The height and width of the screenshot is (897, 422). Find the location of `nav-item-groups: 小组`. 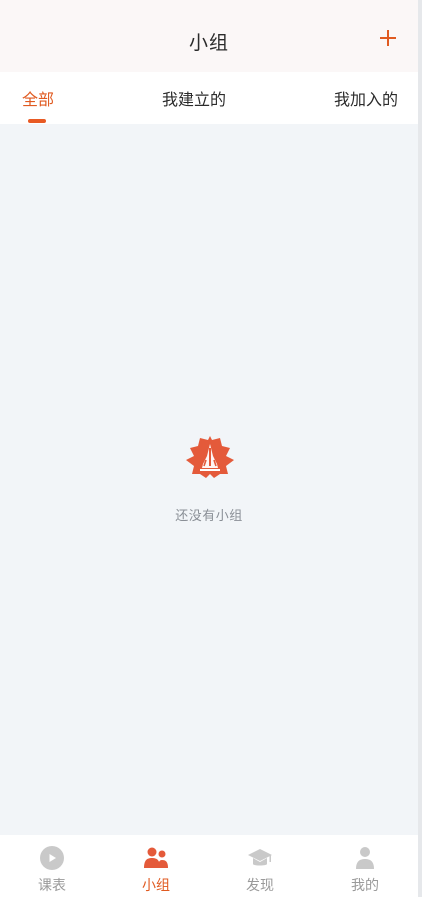

nav-item-groups: 小组 is located at coordinates (156, 866).